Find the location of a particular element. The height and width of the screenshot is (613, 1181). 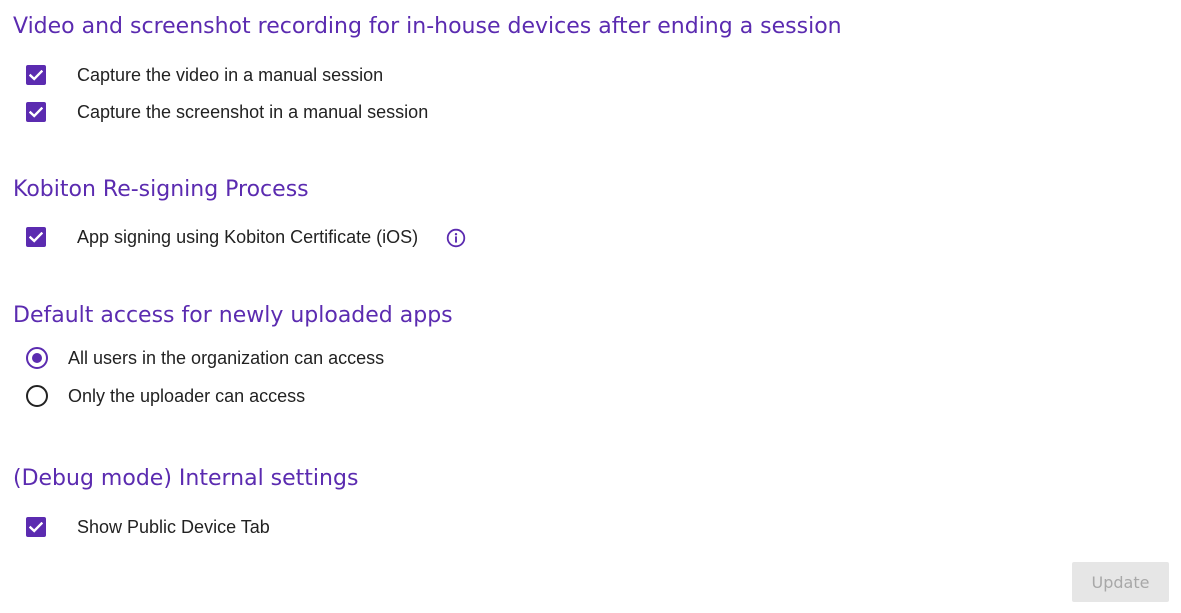

access-uploader-only-radio is located at coordinates (37, 396).